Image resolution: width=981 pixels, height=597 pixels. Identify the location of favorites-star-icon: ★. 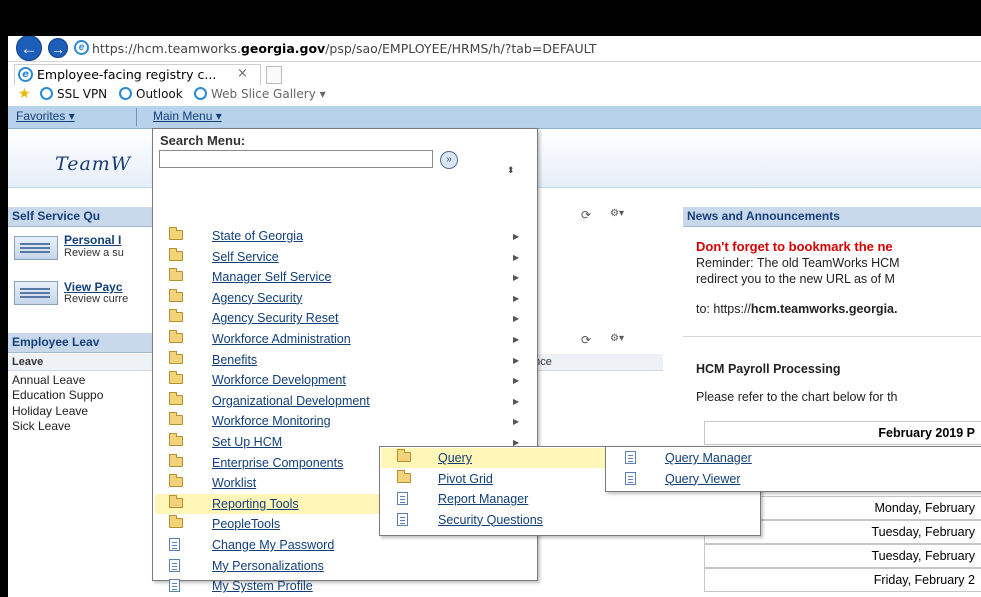
(24, 94).